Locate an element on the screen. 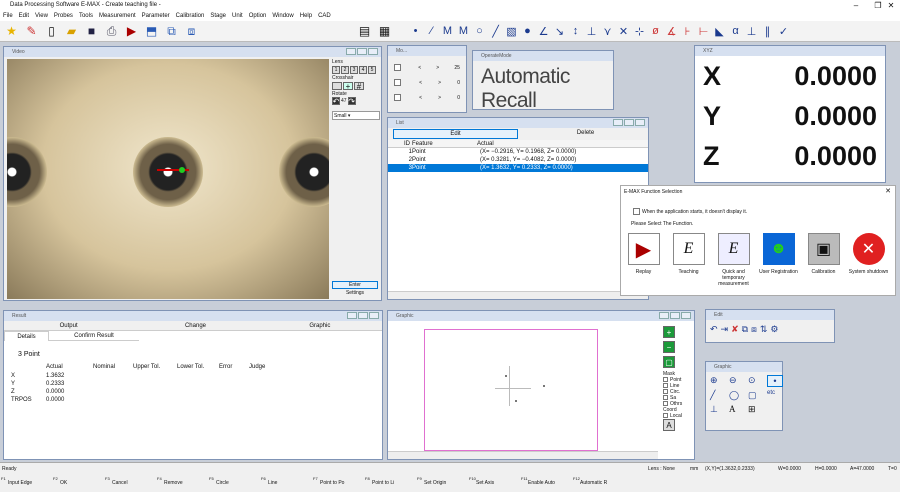 The width and height of the screenshot is (900, 492). sort-icon: ⇅ is located at coordinates (764, 329).